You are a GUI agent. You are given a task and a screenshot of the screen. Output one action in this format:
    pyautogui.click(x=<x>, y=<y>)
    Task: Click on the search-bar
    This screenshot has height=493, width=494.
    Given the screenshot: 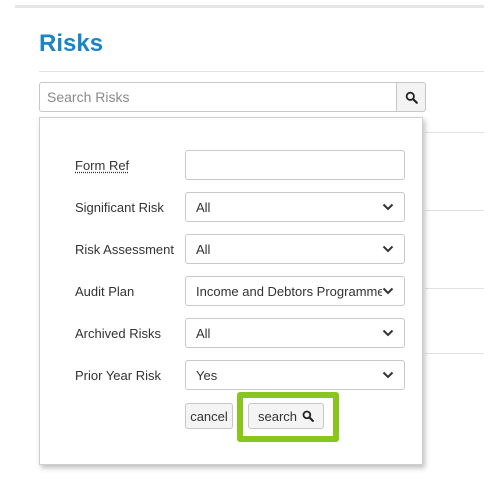 What is the action you would take?
    pyautogui.click(x=232, y=97)
    